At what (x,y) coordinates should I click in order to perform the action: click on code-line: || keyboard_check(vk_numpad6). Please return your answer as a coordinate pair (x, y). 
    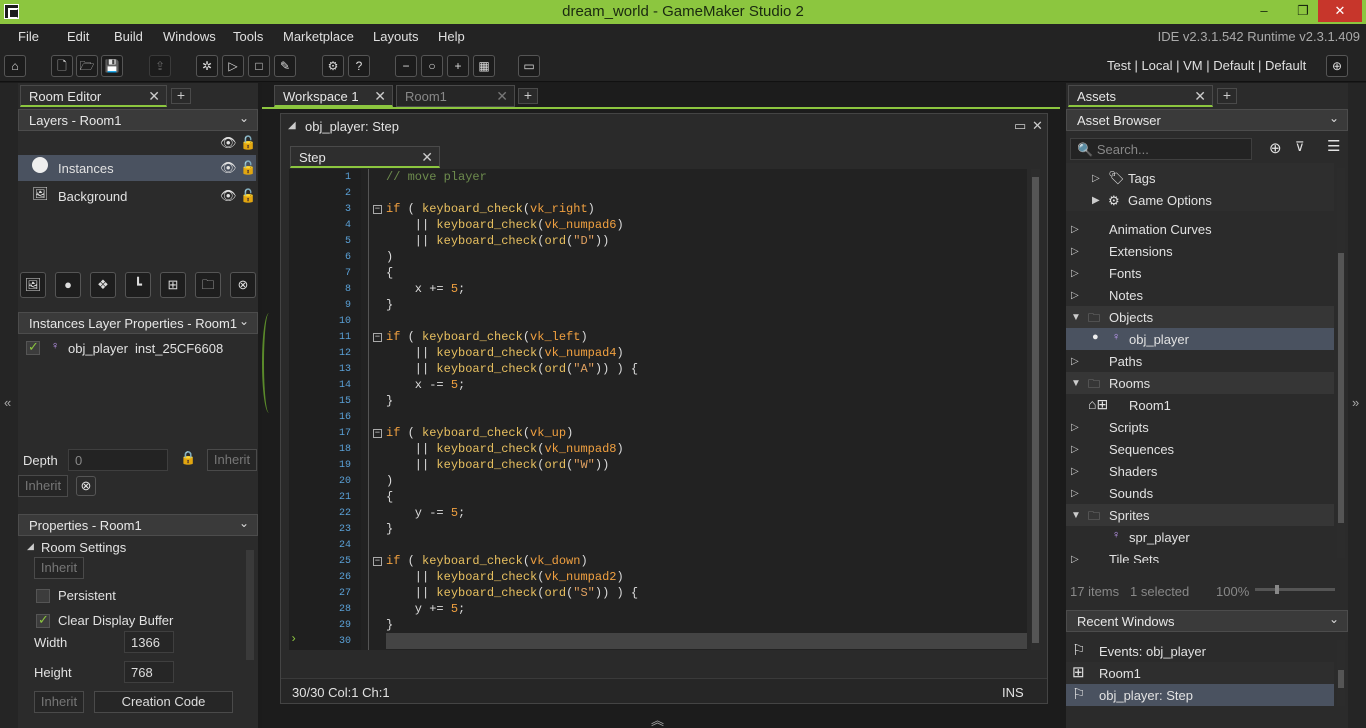
    Looking at the image, I should click on (505, 225).